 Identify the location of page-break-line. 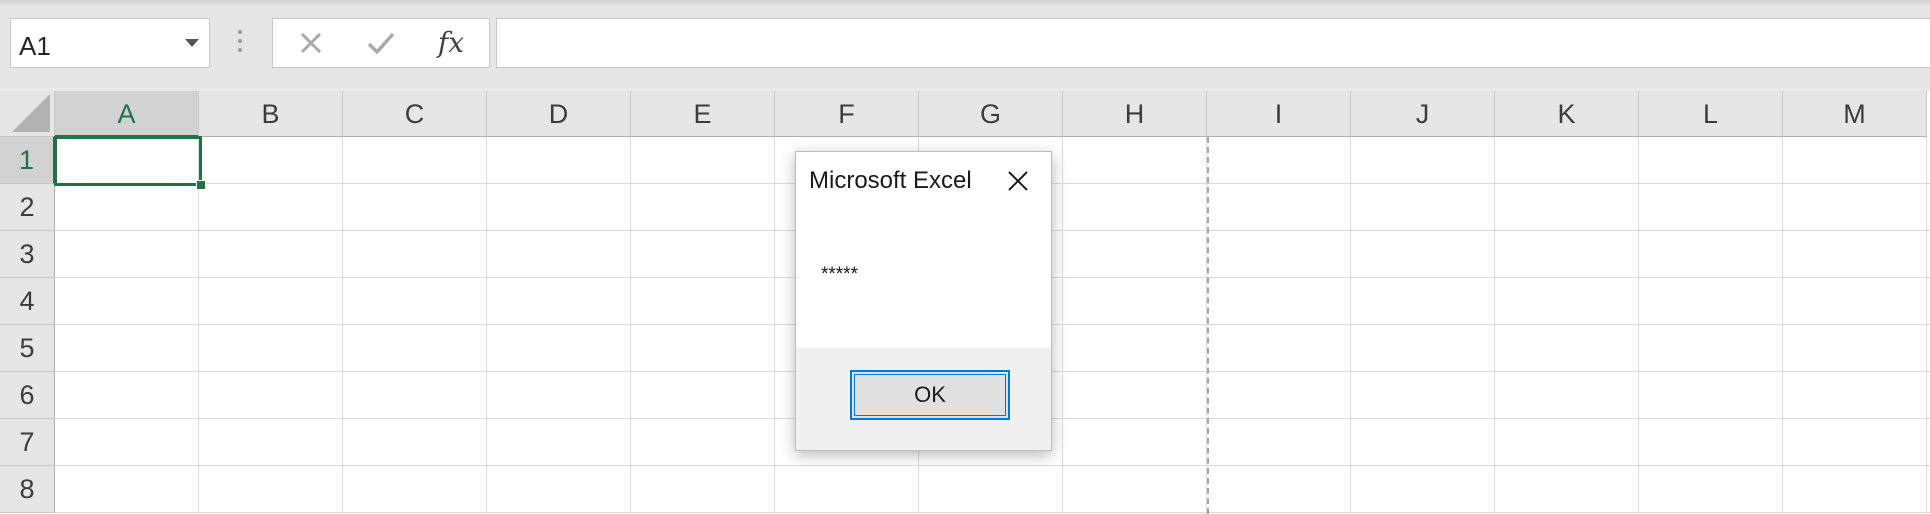
(1208, 325).